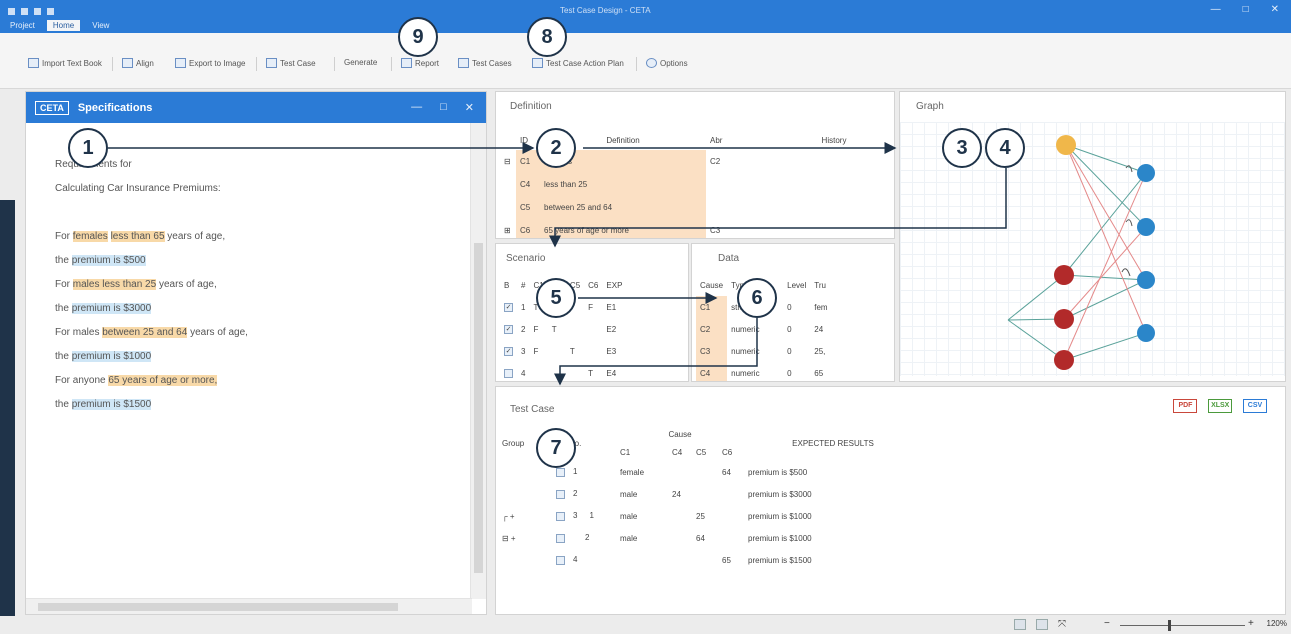 The image size is (1291, 634). I want to click on callout-badge-2: 2, so click(556, 148).